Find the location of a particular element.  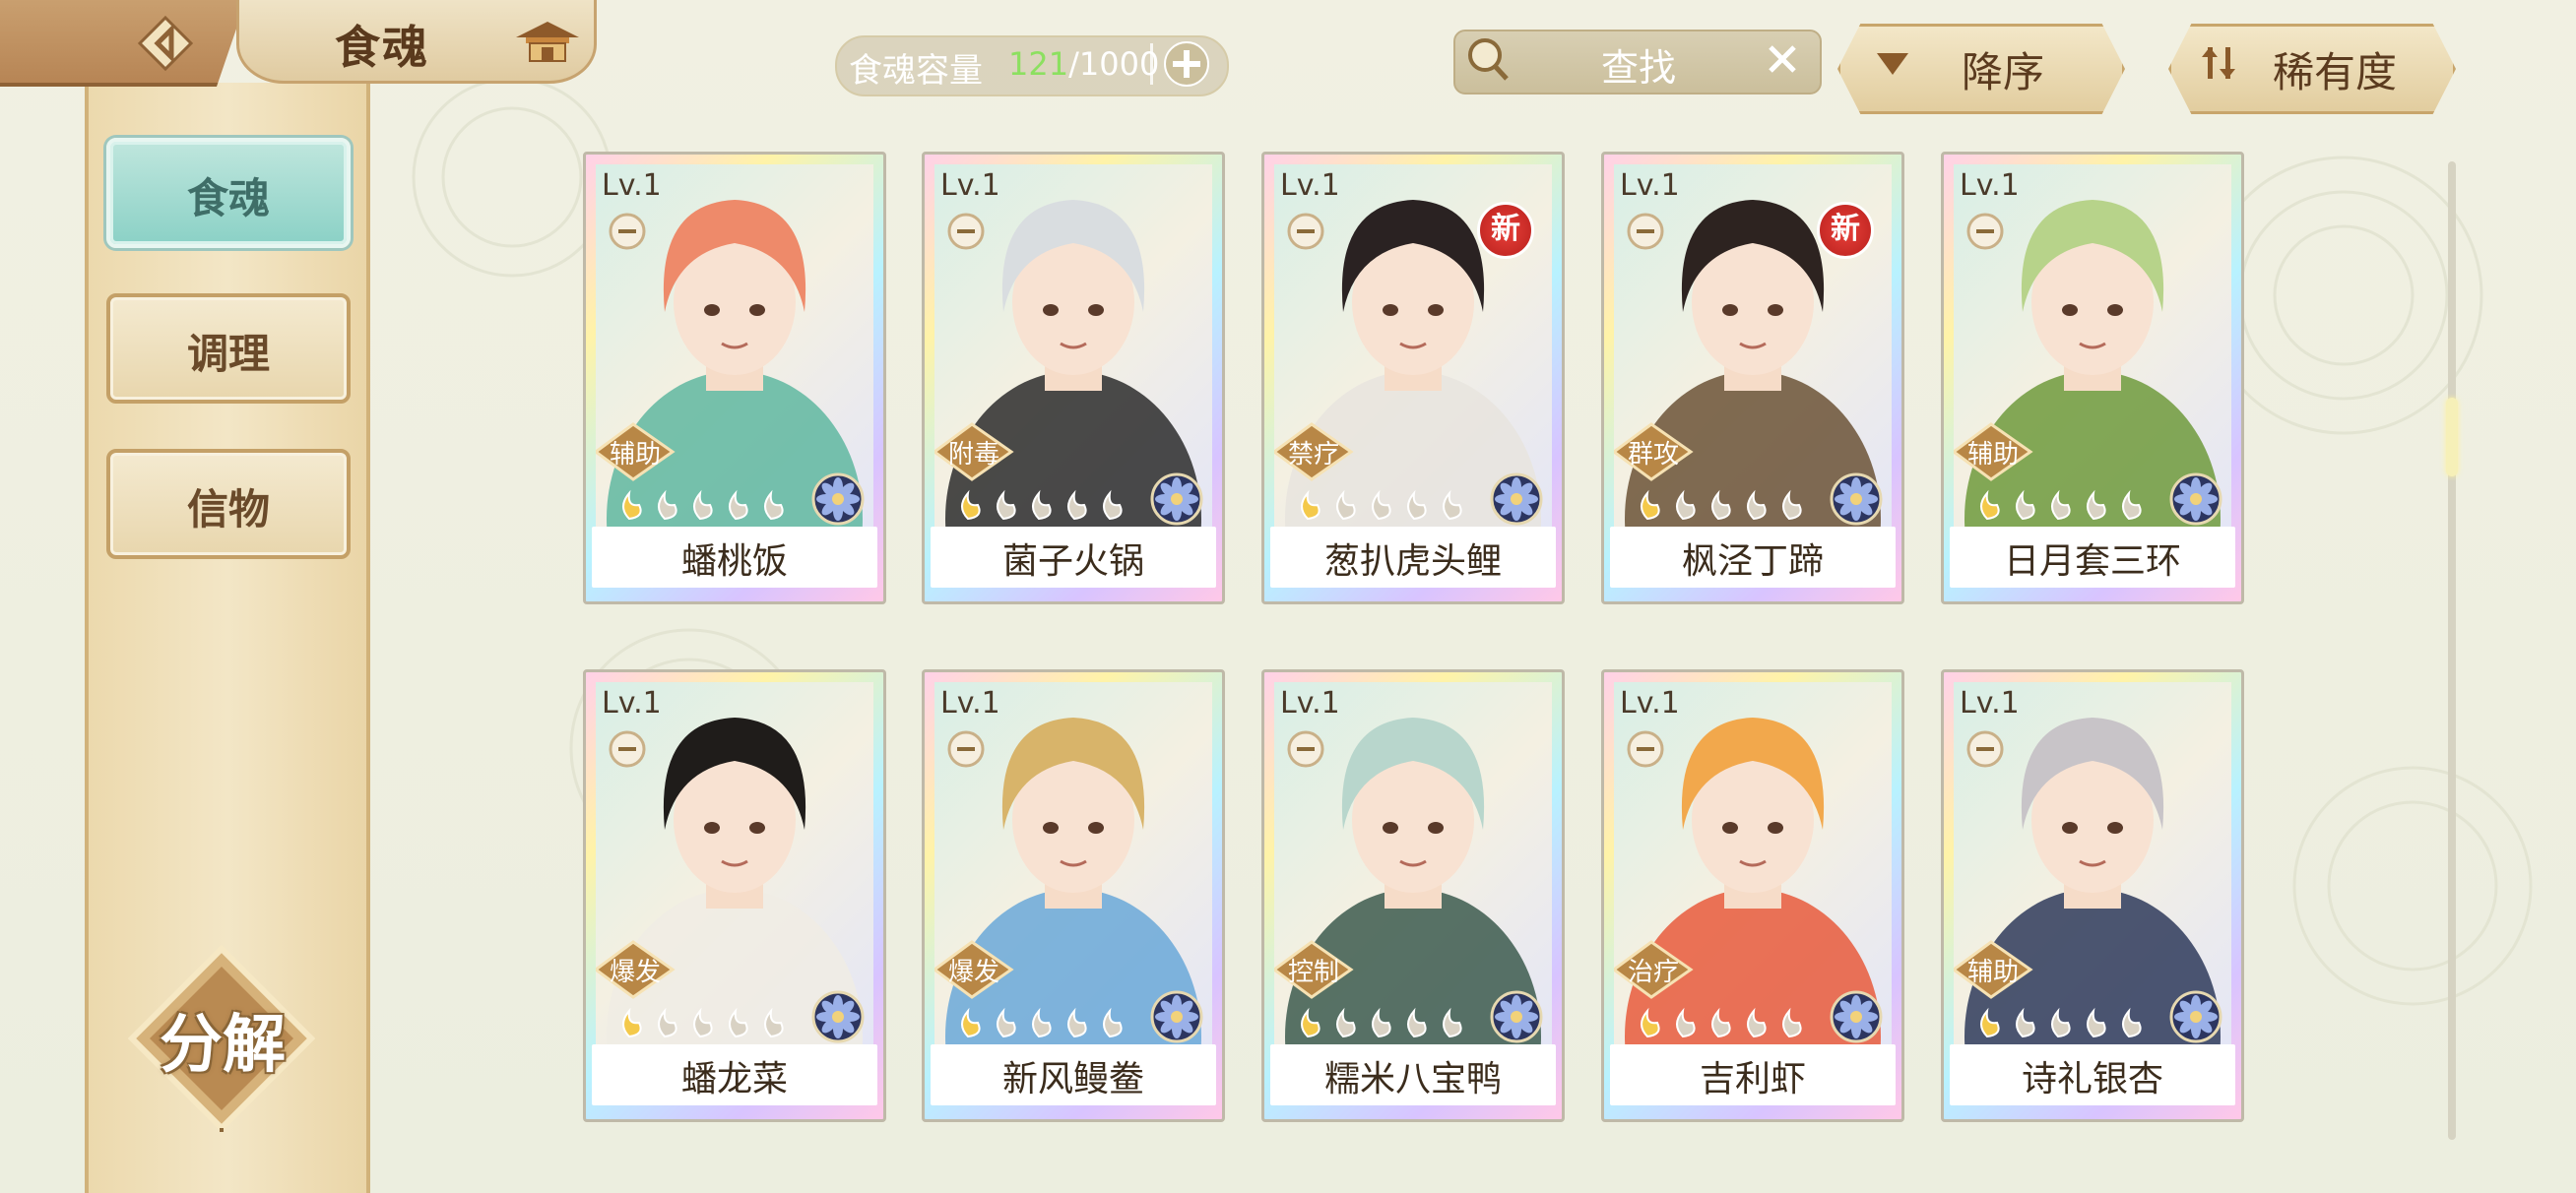

card-portrait-frame: Lv.1 附毒 is located at coordinates (1073, 345).